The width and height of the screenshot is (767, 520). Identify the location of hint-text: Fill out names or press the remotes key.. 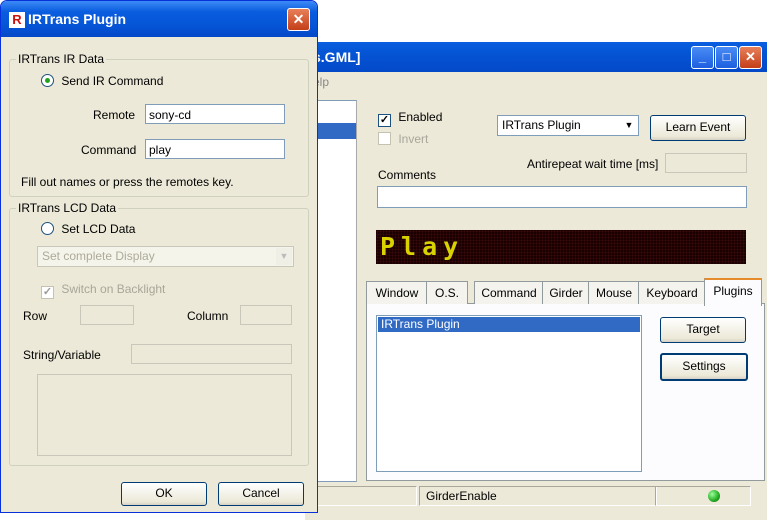
(127, 182).